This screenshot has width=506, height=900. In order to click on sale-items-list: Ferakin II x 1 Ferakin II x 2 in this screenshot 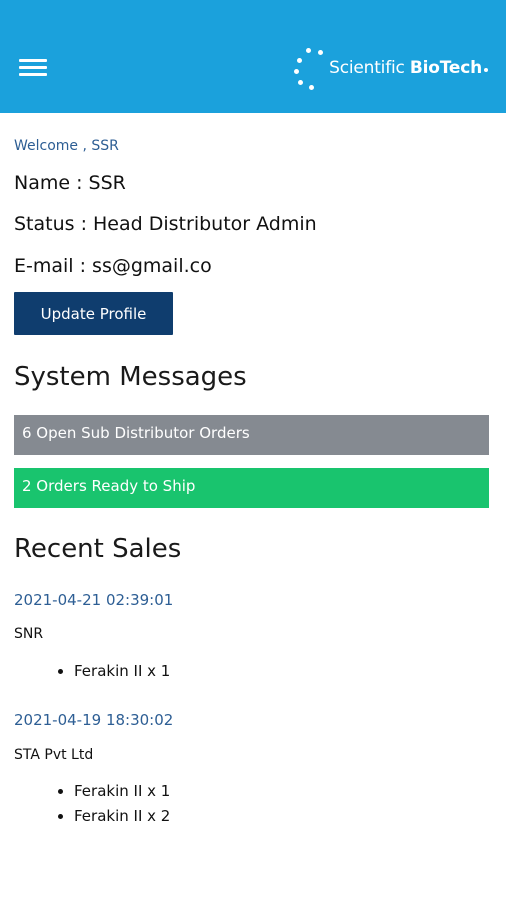, I will do `click(110, 804)`.